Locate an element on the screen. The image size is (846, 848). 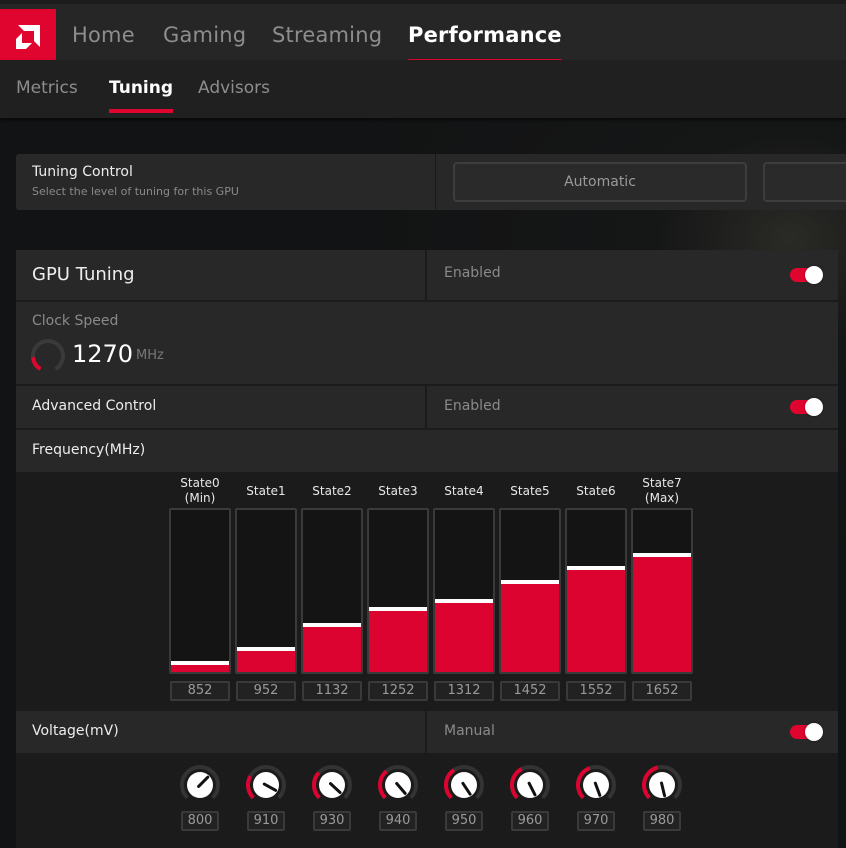
amd-logo is located at coordinates (28, 36).